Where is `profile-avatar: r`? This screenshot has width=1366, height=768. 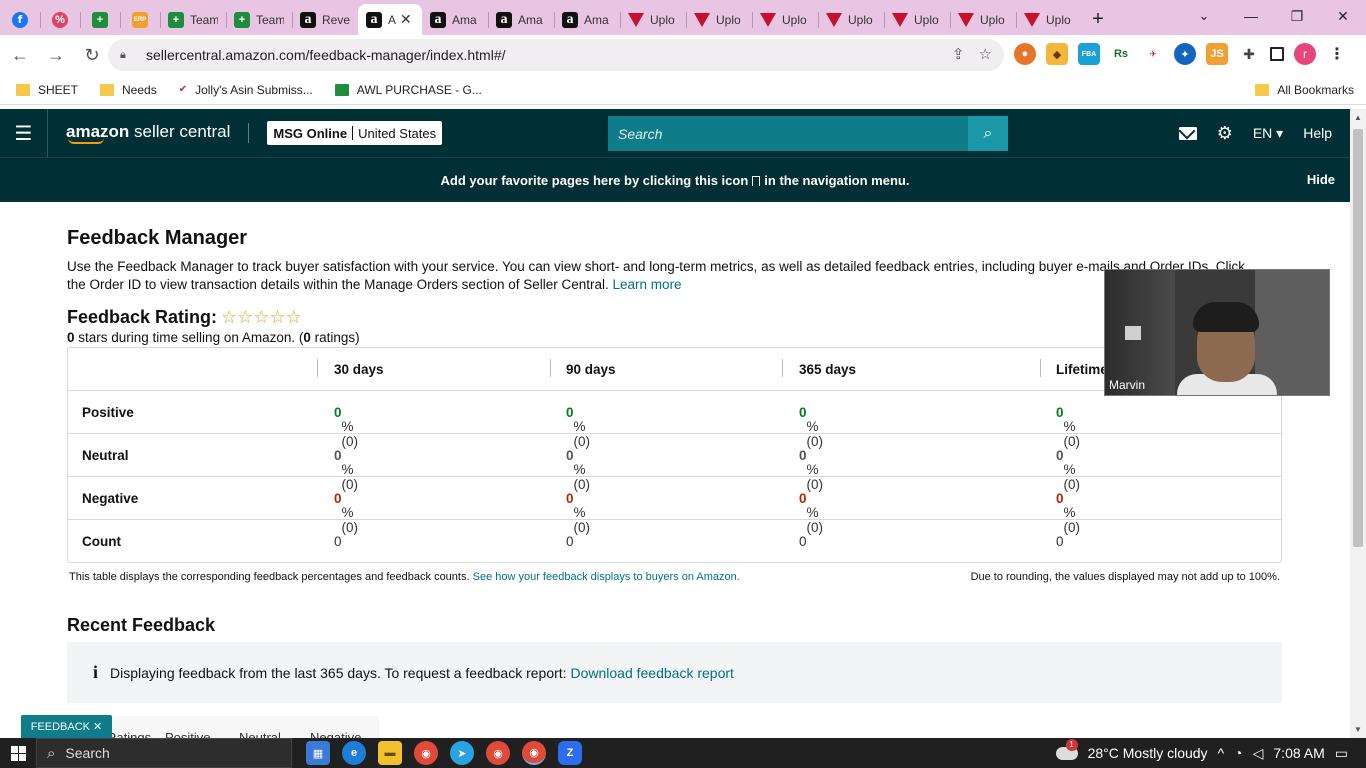 profile-avatar: r is located at coordinates (1305, 54).